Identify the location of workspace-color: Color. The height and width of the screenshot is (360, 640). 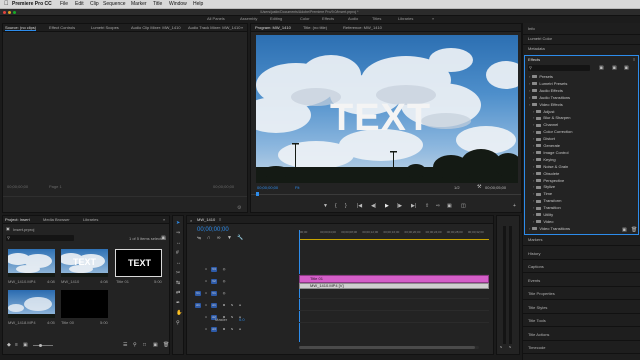
(305, 19).